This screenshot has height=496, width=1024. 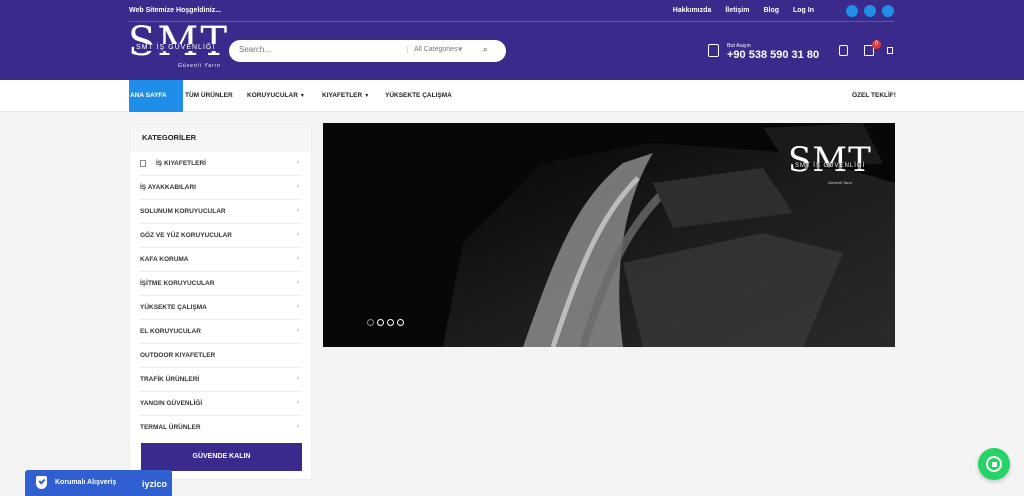 I want to click on category-item: İŞ AYAKKABILARI ›, so click(x=220, y=188).